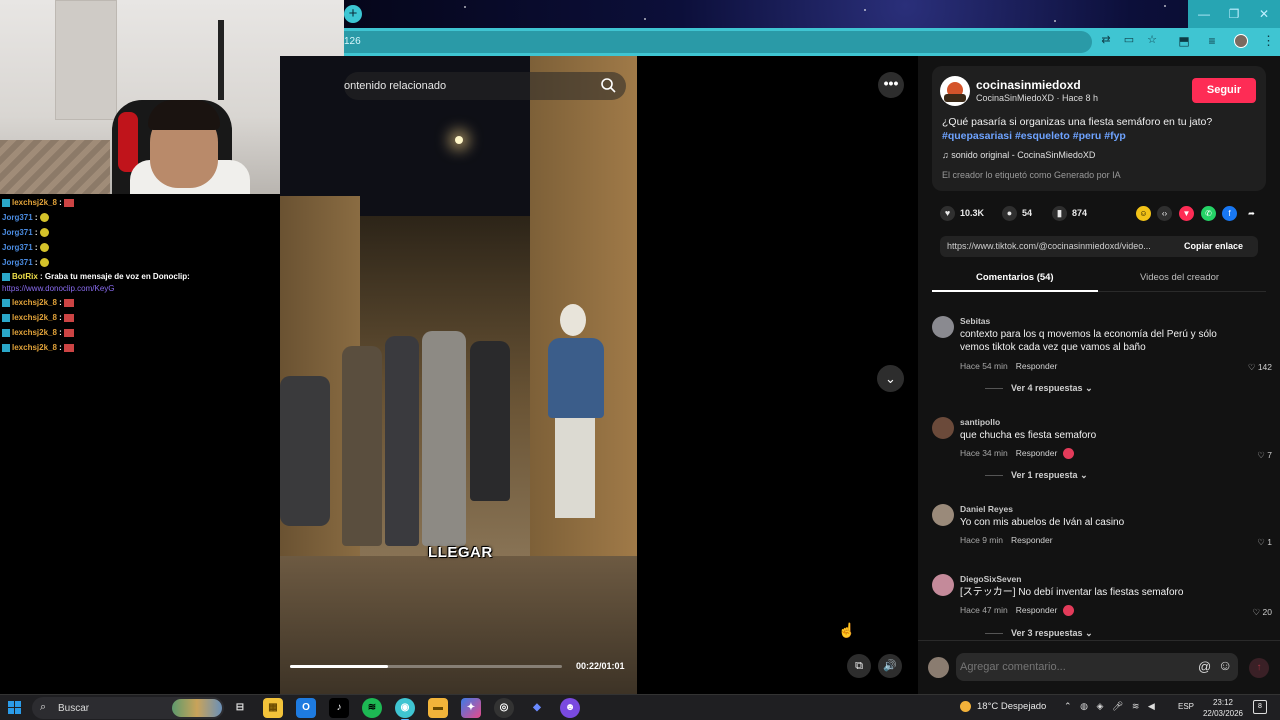 This screenshot has width=1280, height=720. I want to click on view-replies: Ver 1 respuesta ⌄, so click(1036, 475).